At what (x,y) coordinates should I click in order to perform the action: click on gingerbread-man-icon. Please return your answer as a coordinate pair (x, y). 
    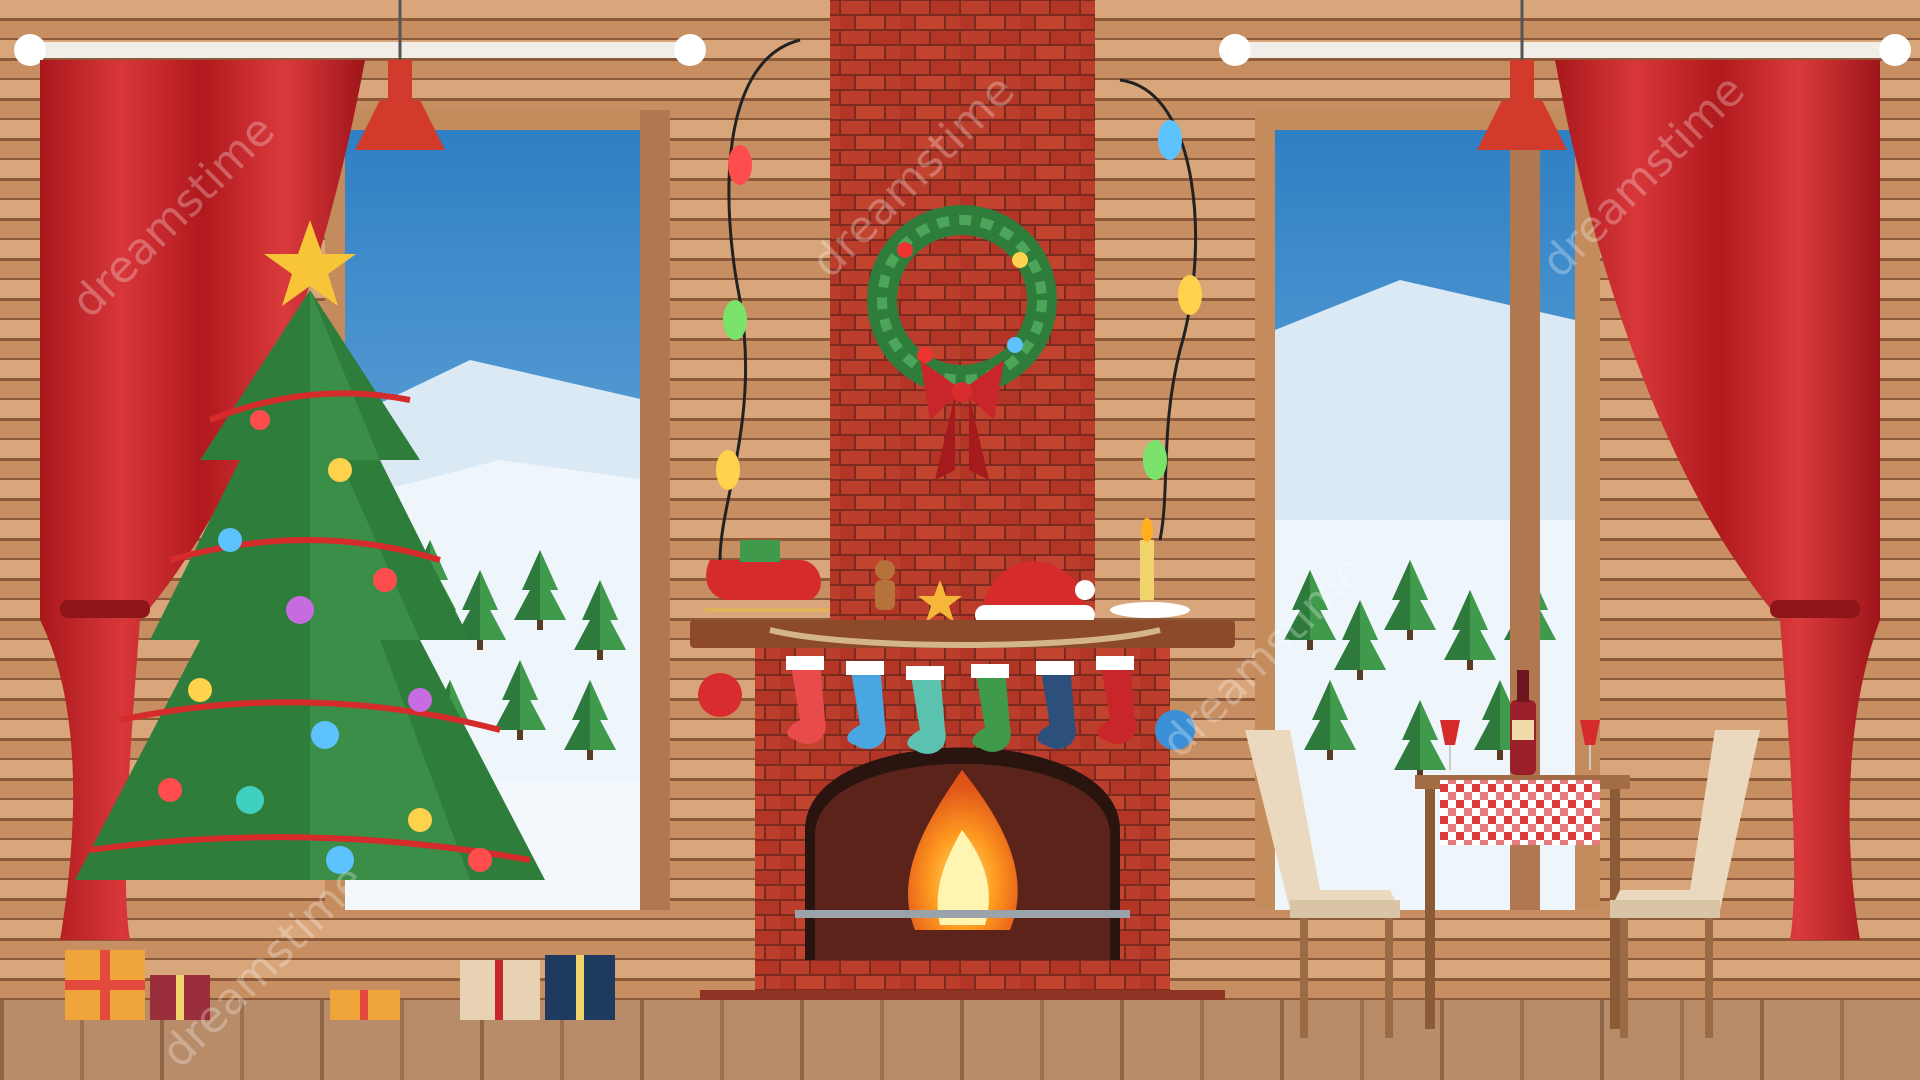
    Looking at the image, I should click on (885, 585).